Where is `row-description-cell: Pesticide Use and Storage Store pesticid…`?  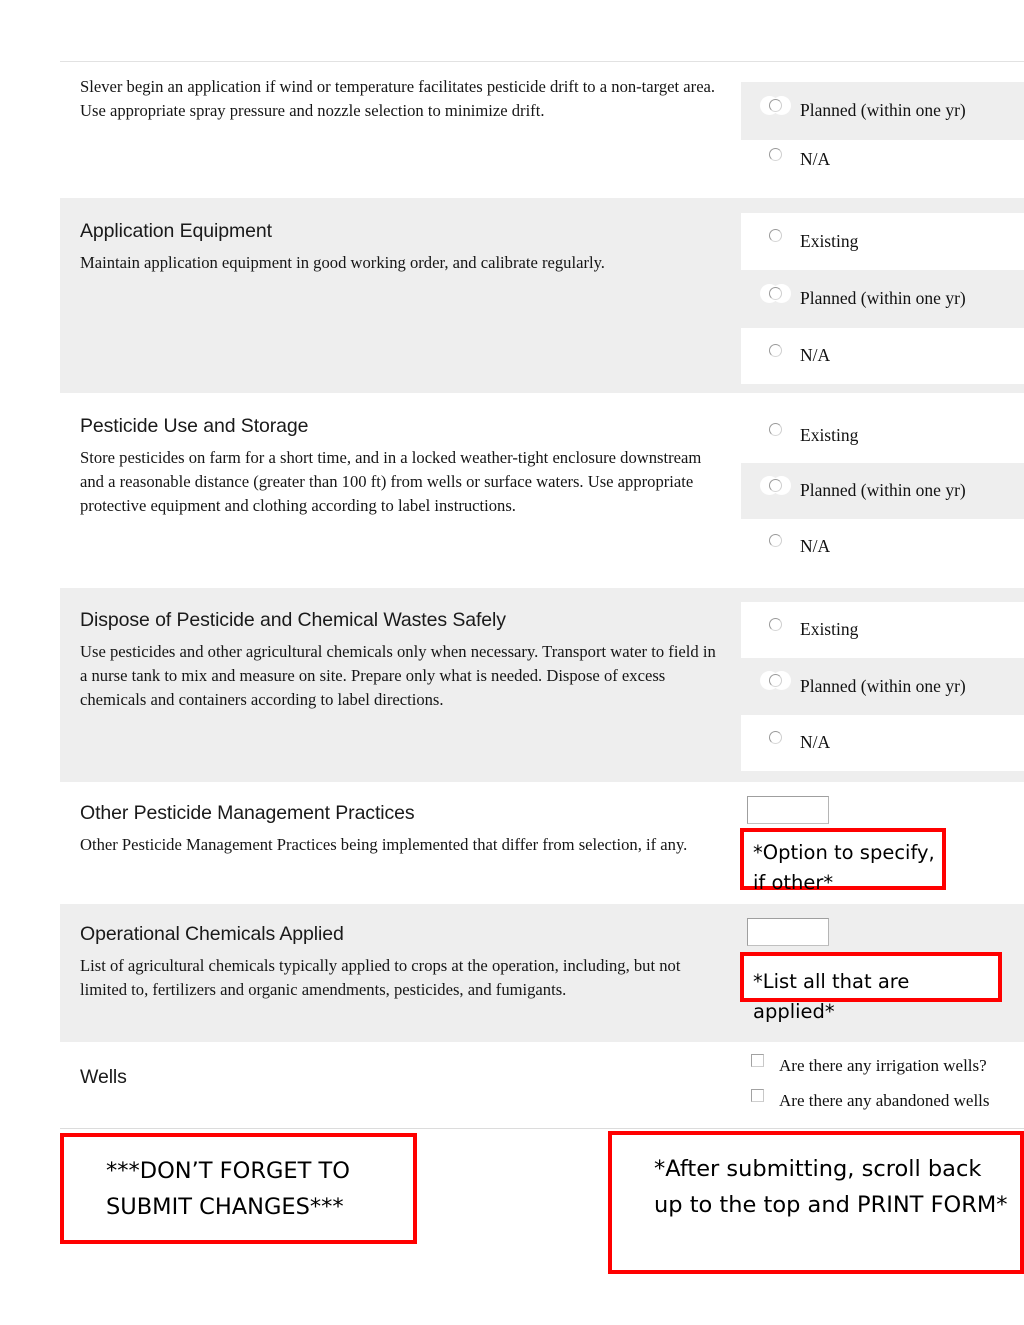 row-description-cell: Pesticide Use and Storage Store pesticid… is located at coordinates (400, 462).